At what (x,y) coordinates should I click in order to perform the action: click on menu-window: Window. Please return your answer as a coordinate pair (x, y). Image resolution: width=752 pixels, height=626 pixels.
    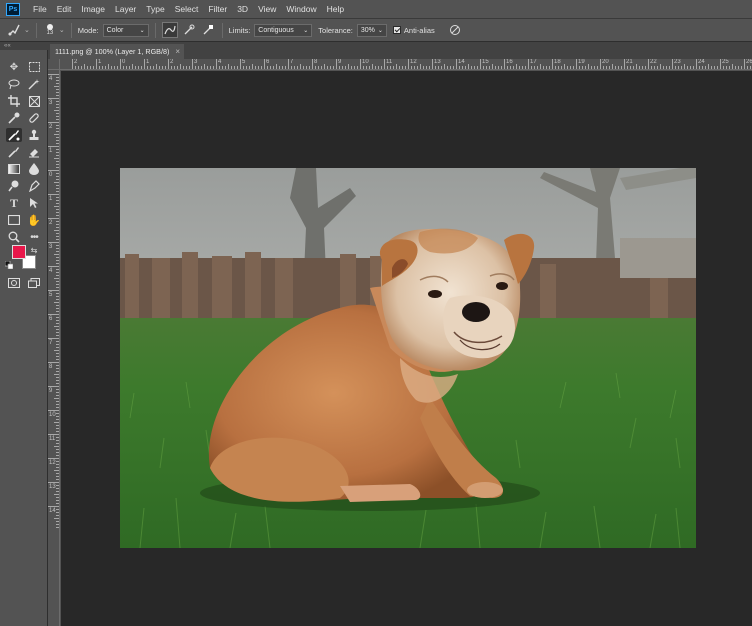
    Looking at the image, I should click on (301, 9).